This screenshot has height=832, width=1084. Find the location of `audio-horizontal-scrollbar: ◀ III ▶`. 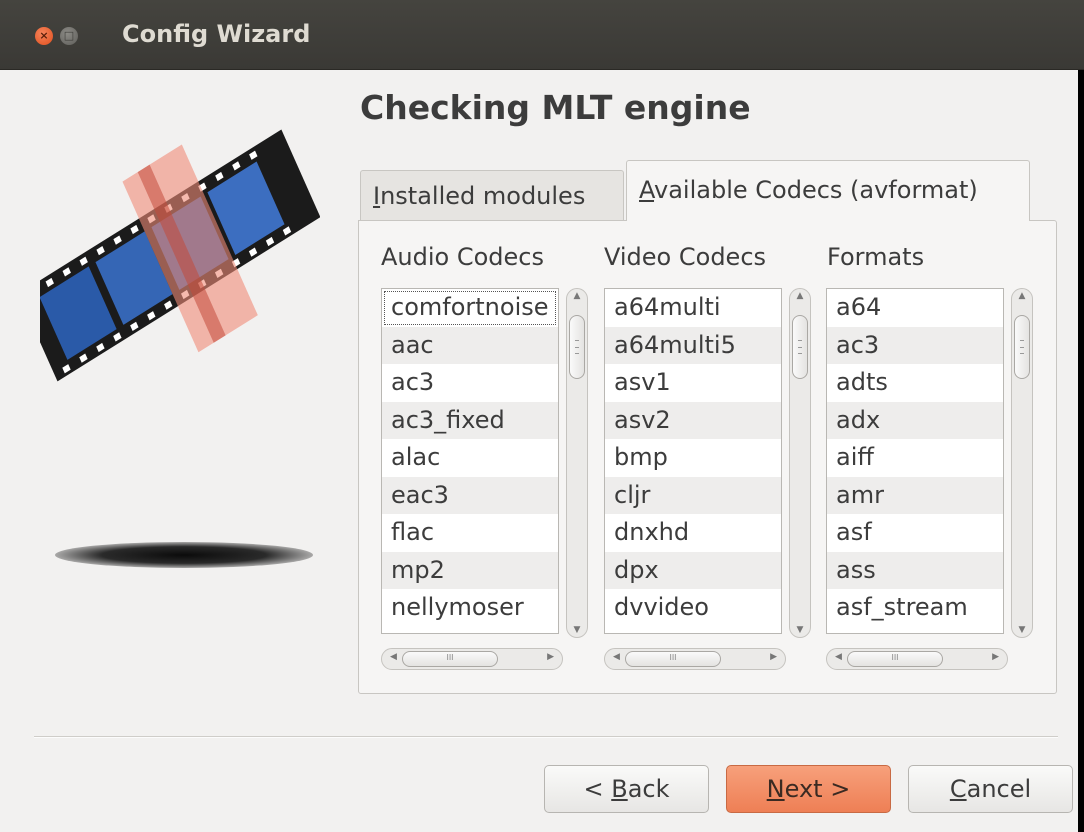

audio-horizontal-scrollbar: ◀ III ▶ is located at coordinates (472, 659).